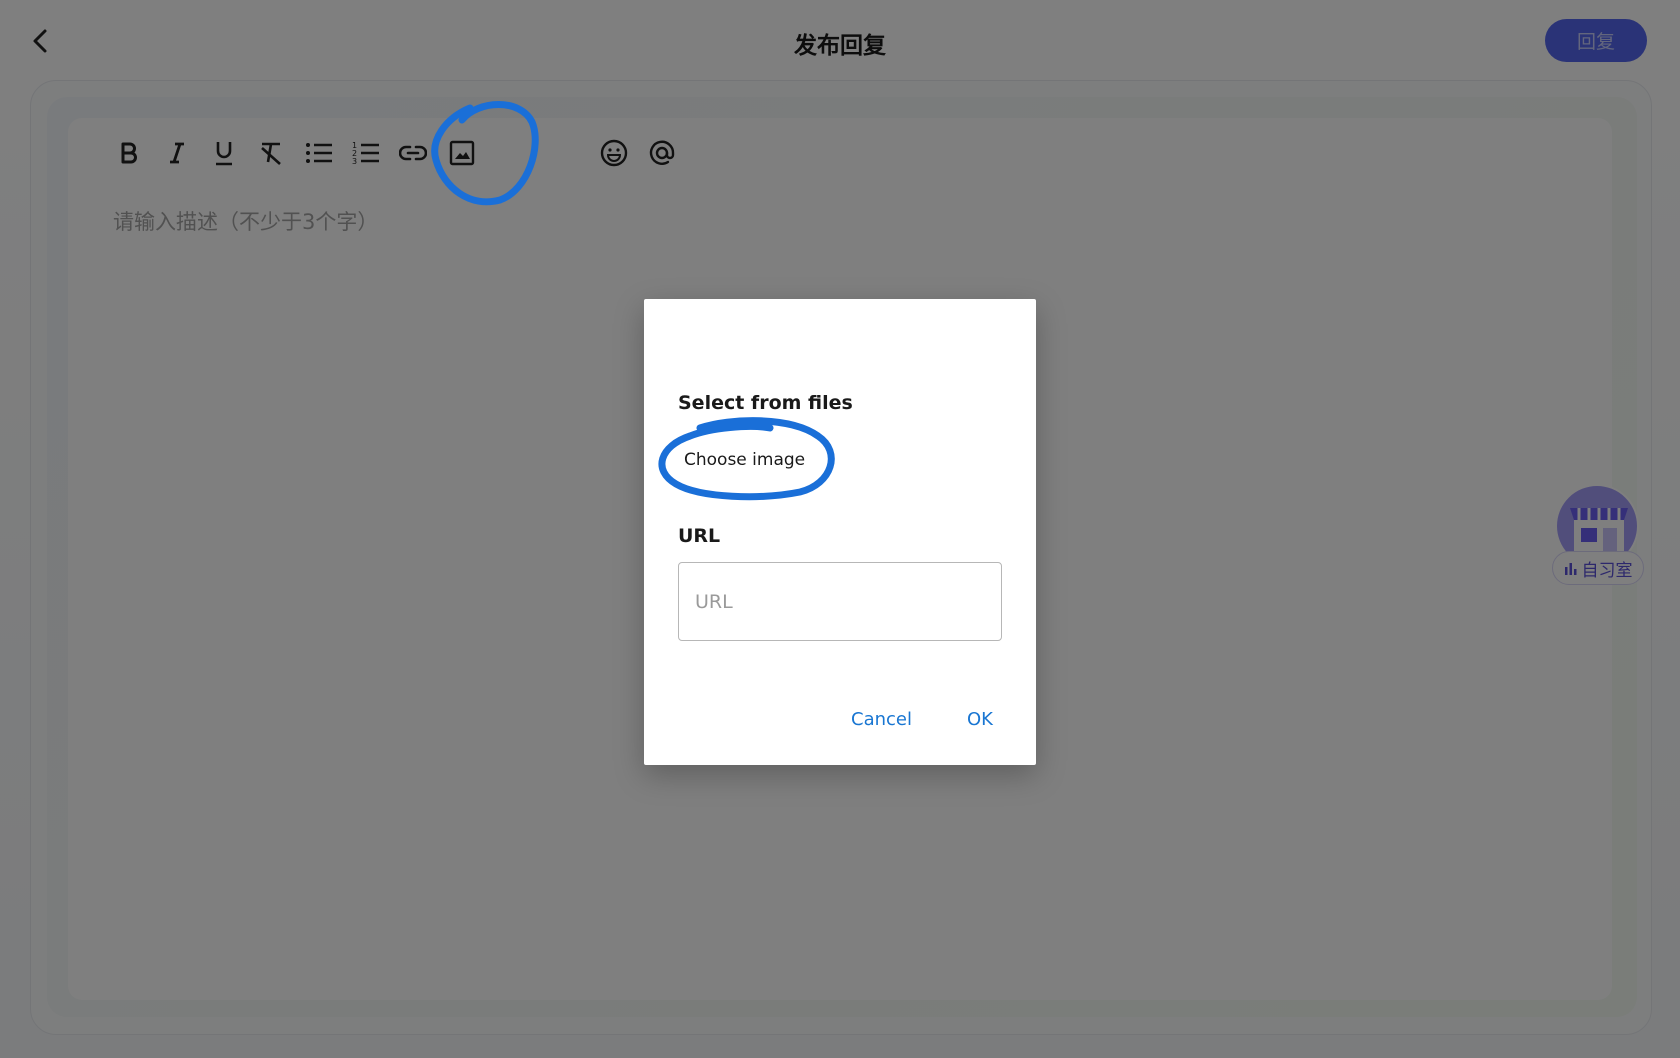  I want to click on url-input, so click(840, 601).